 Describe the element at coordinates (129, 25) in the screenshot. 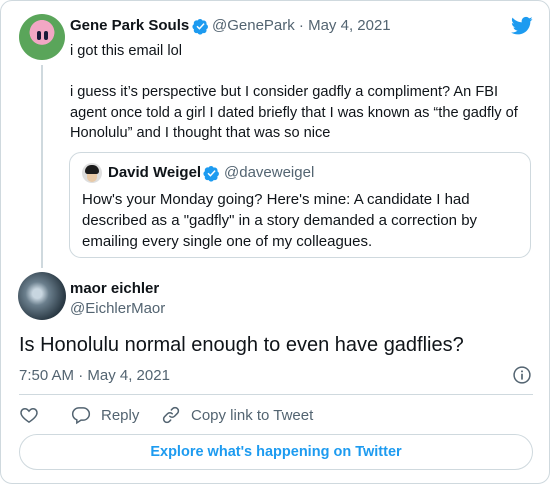

I see `author-name: Gene Park Souls` at that location.